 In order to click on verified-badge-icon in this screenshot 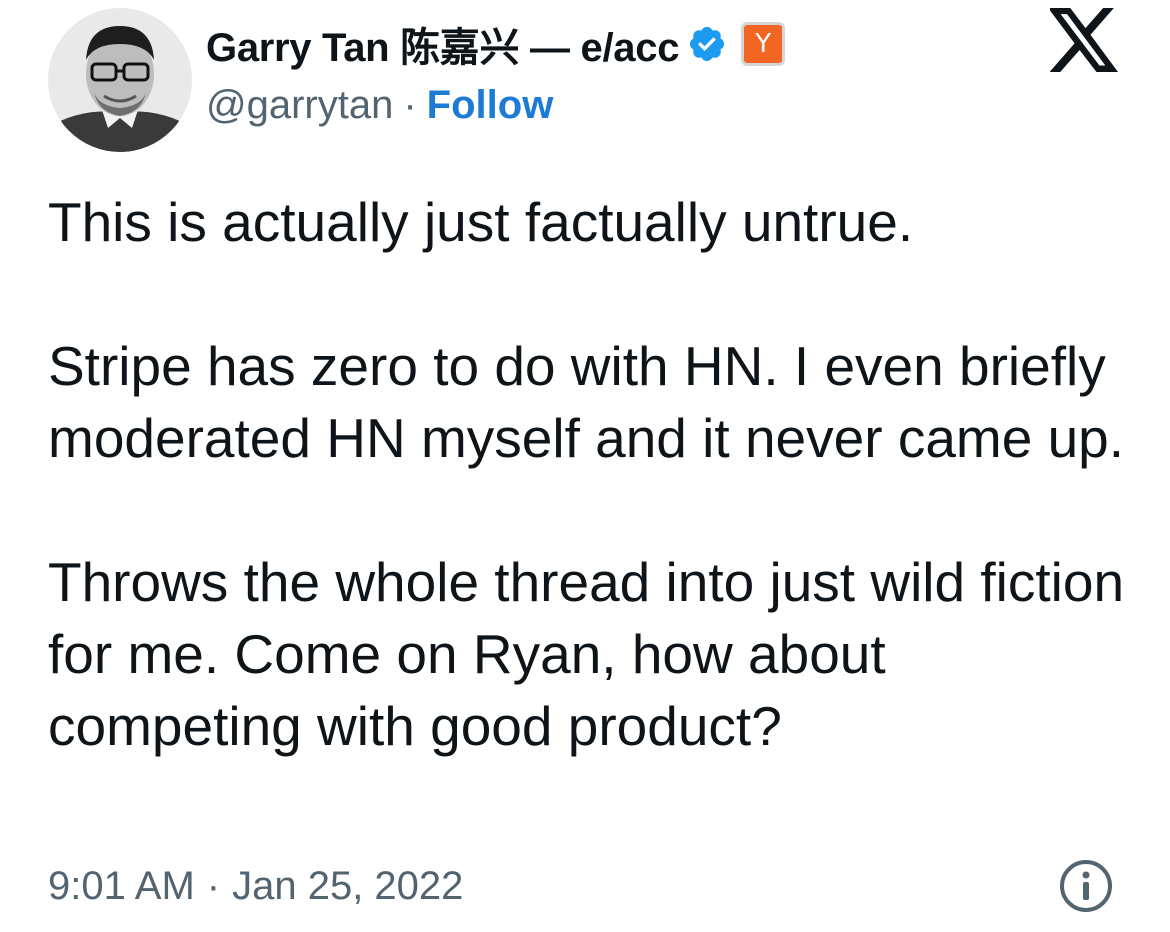, I will do `click(707, 44)`.